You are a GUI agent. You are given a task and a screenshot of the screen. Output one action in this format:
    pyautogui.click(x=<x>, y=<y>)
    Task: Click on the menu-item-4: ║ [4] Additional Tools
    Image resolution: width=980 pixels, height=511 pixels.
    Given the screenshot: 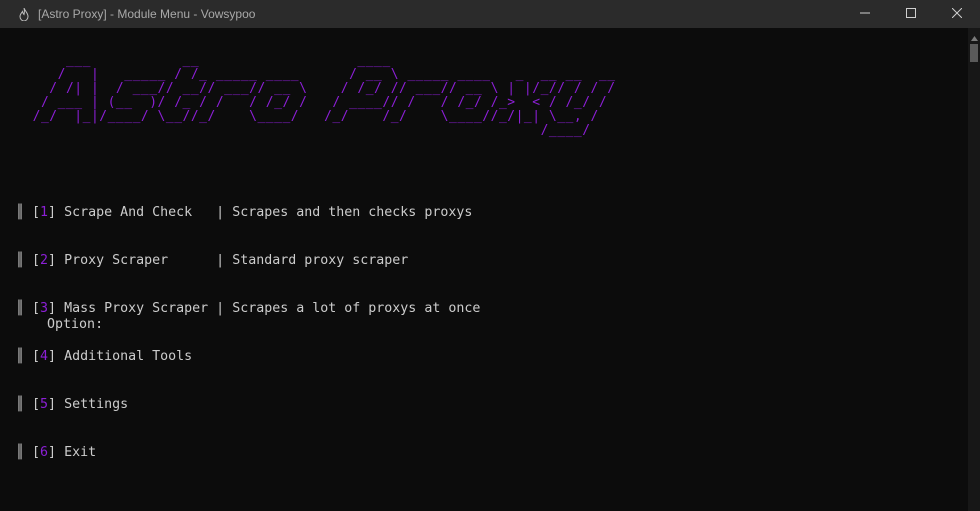 What is the action you would take?
    pyautogui.click(x=104, y=356)
    